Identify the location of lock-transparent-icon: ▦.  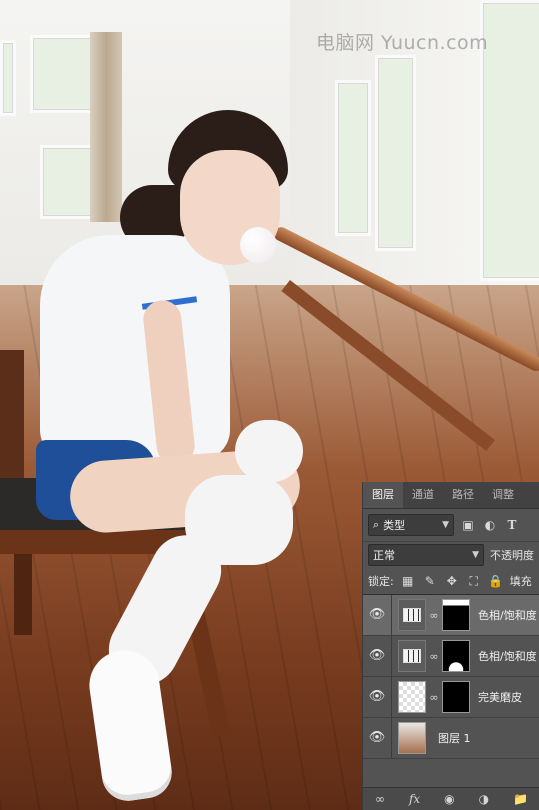
(408, 581).